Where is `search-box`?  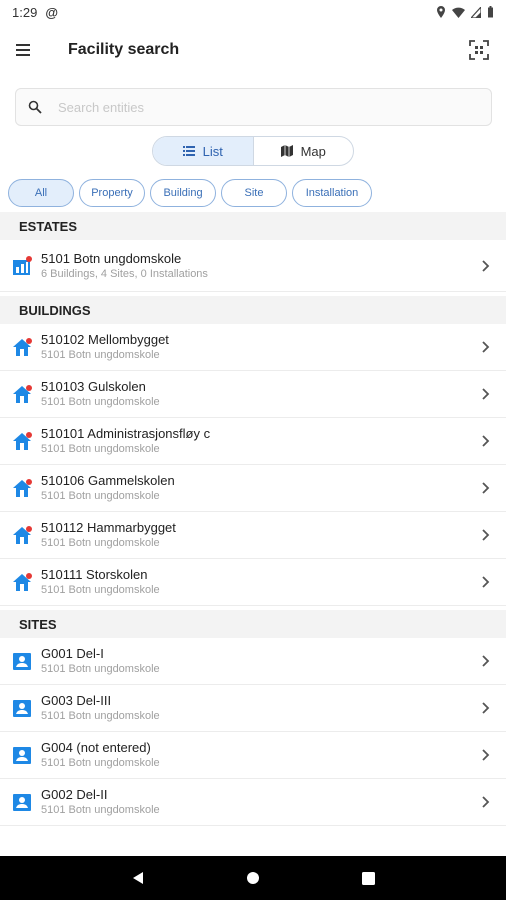
search-box is located at coordinates (253, 107).